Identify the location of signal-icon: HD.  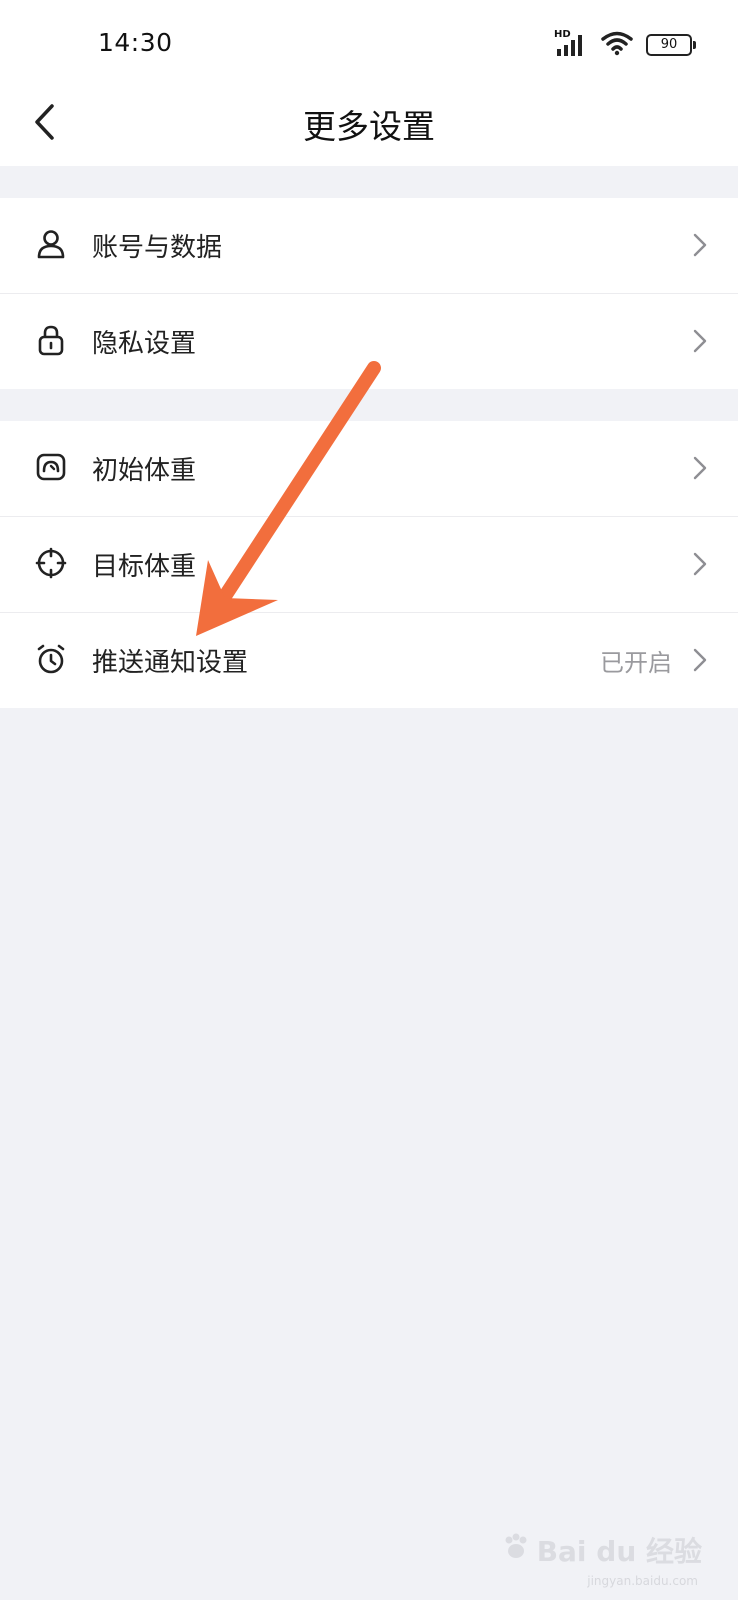
(571, 43).